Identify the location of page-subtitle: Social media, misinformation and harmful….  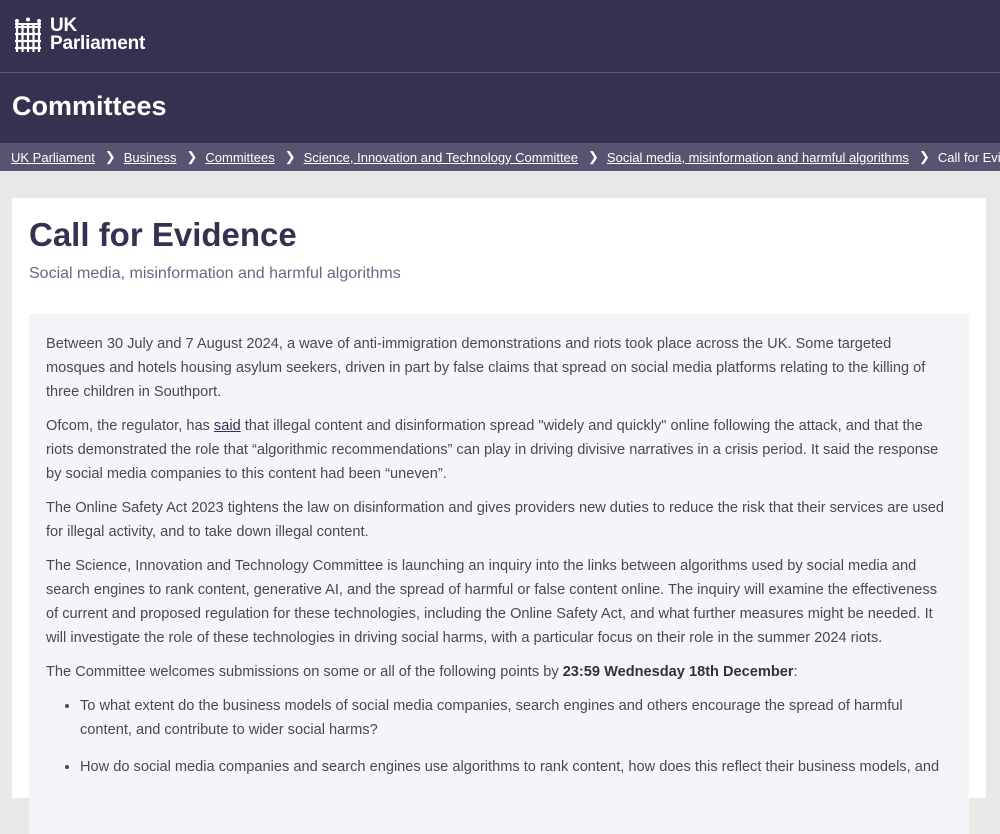
(215, 273).